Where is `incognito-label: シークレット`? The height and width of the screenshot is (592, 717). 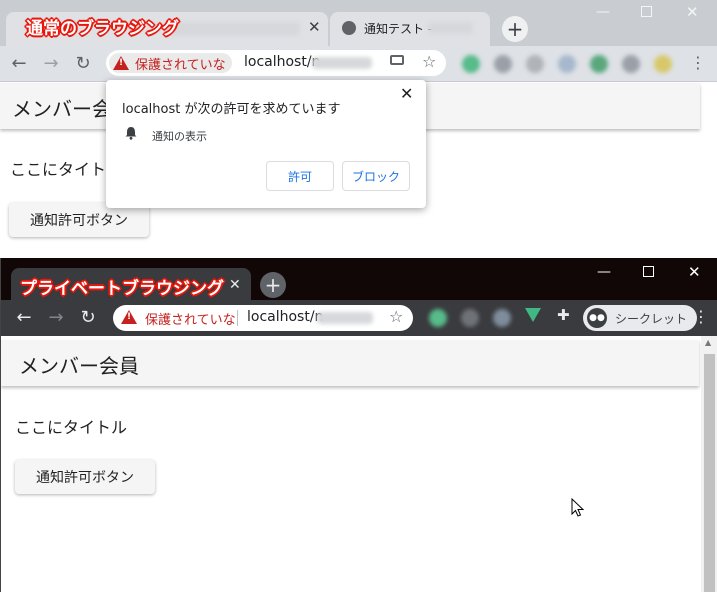 incognito-label: シークレット is located at coordinates (651, 318).